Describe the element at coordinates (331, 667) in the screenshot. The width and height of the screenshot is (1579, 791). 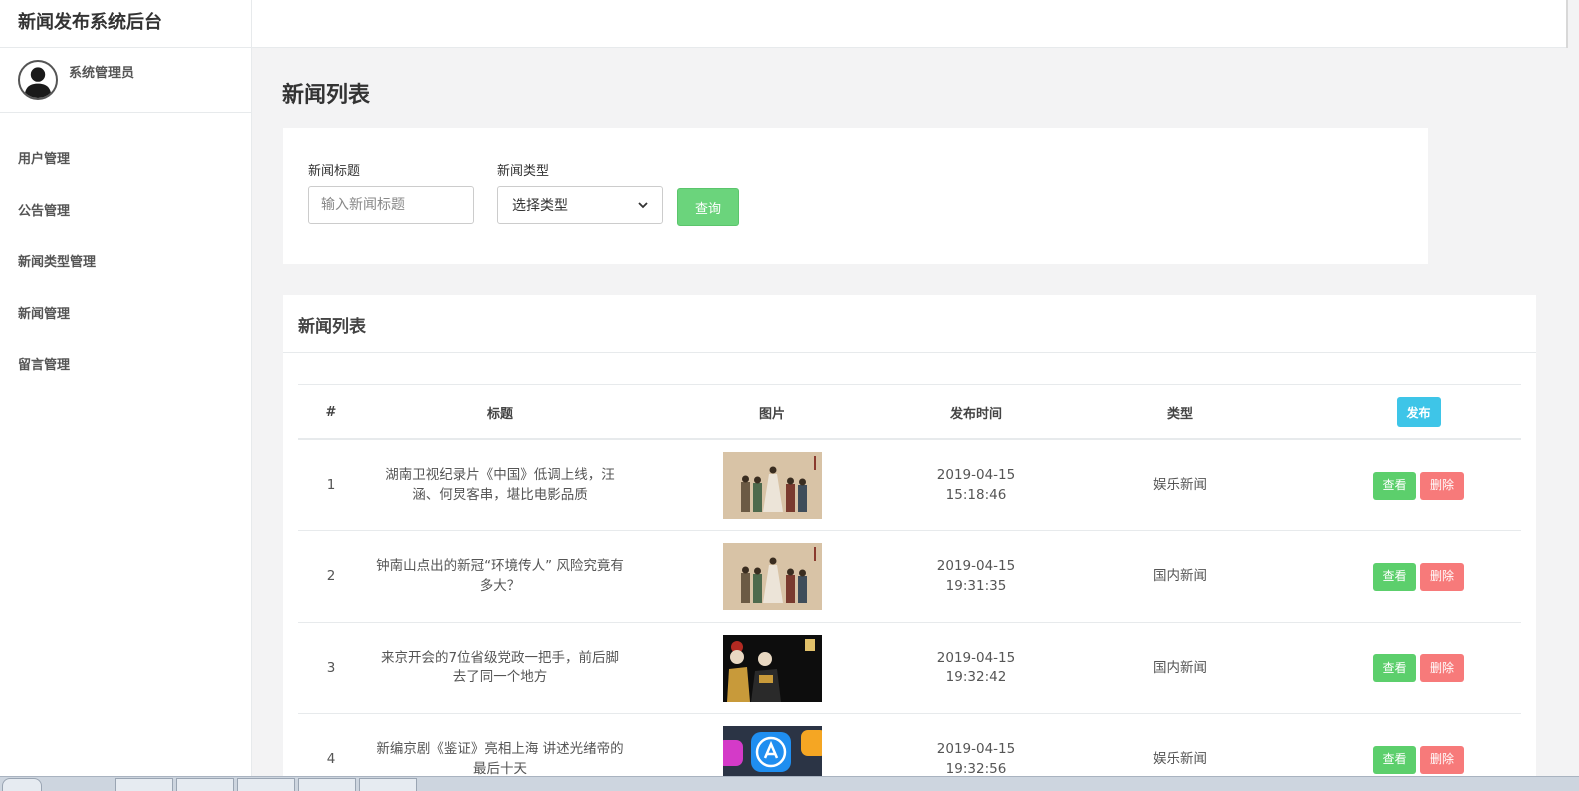
I see `row-index: 3` at that location.